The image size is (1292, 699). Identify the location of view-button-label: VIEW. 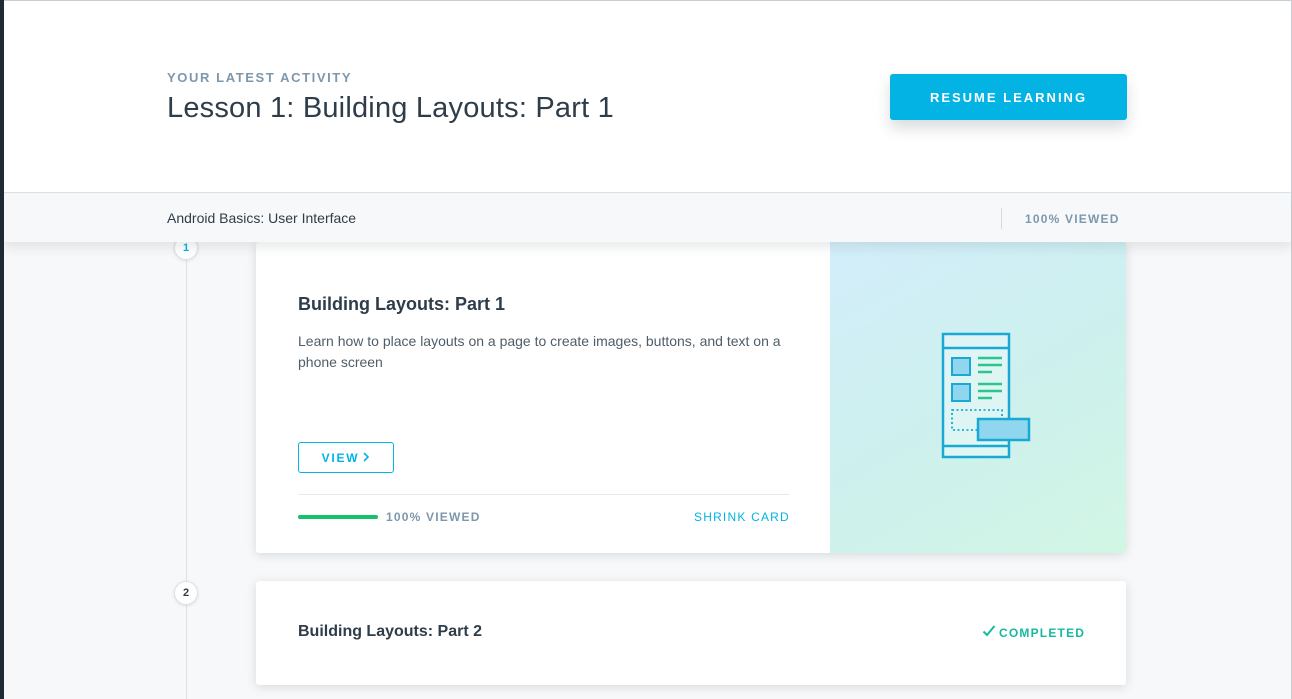
(340, 457).